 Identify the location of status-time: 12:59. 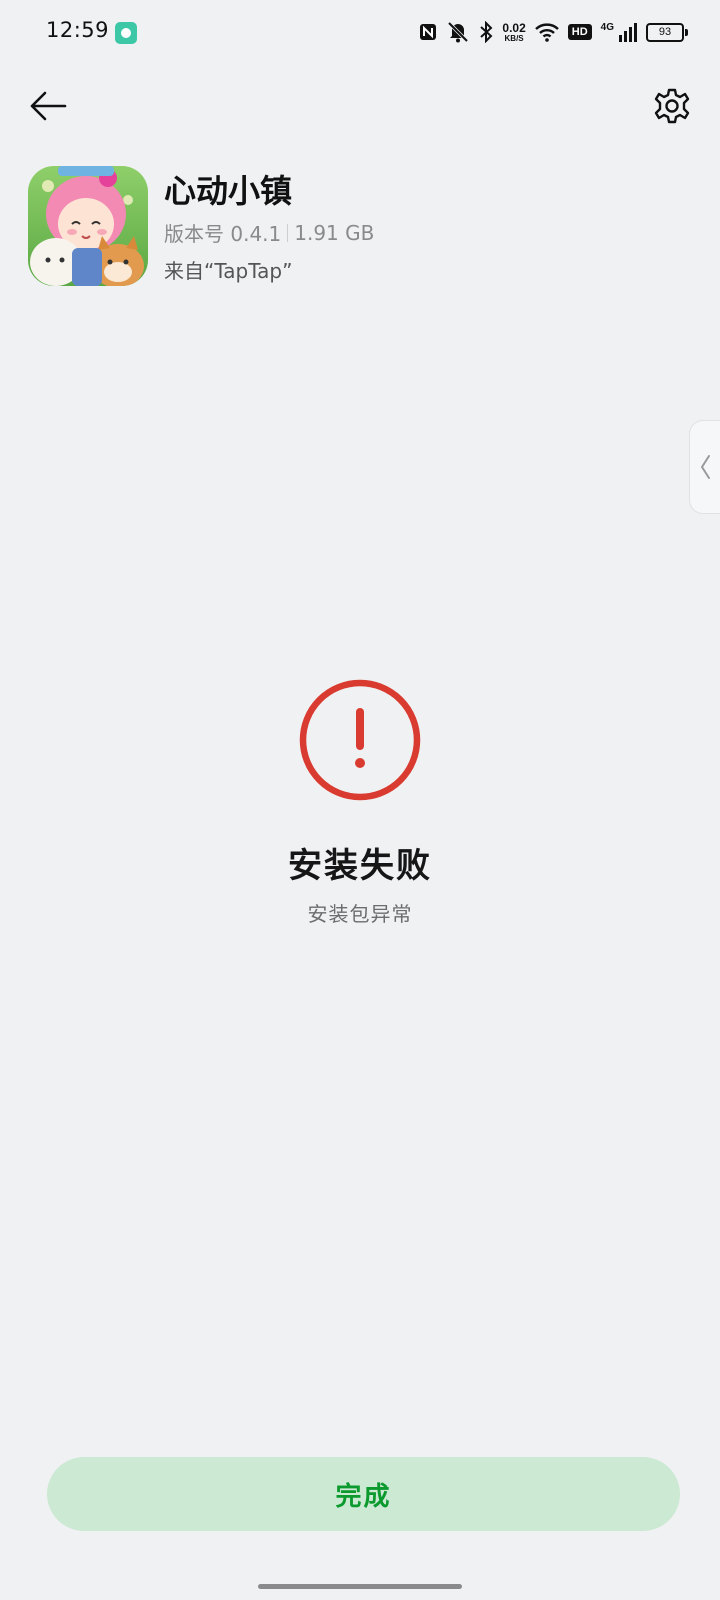
(78, 30).